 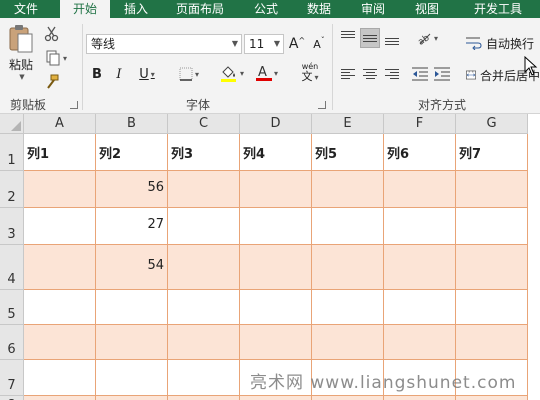 I want to click on cell-f3, so click(x=420, y=226).